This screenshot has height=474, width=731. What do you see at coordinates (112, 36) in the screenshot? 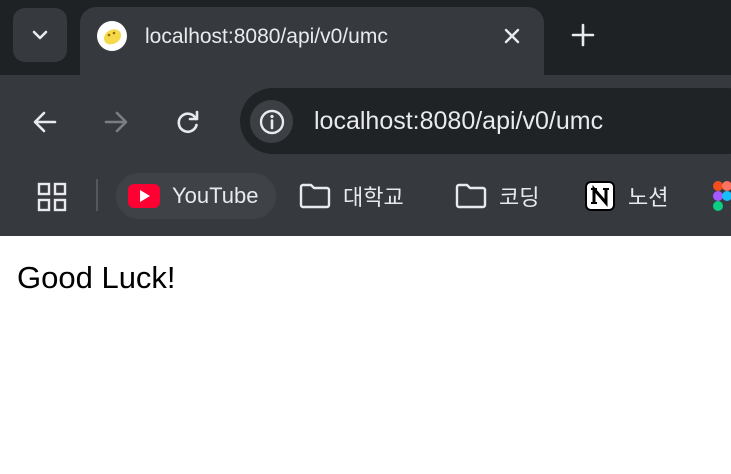
I see `favicon-icon` at bounding box center [112, 36].